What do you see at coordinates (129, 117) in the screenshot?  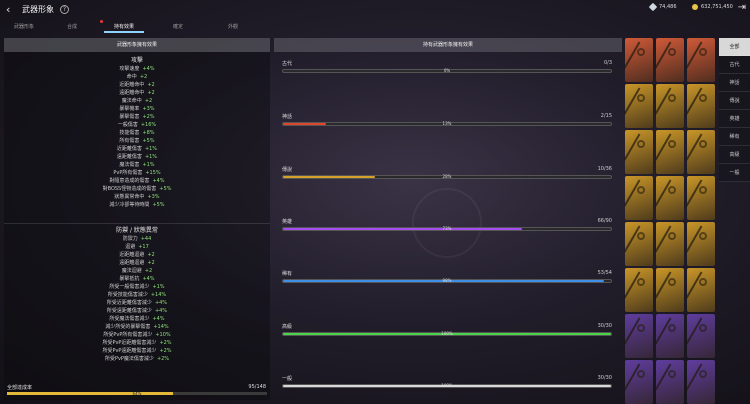 I see `stat-name: 暴擊傷害` at bounding box center [129, 117].